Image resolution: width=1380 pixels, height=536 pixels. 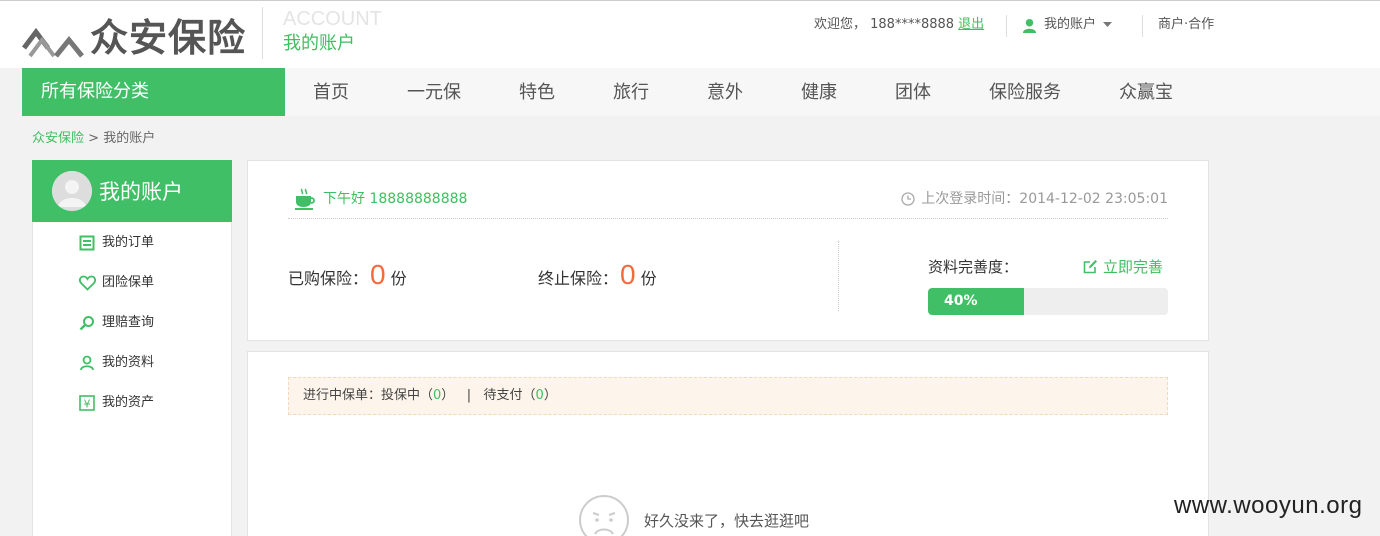 I want to click on my-account-label: 我的账户, so click(x=1070, y=24).